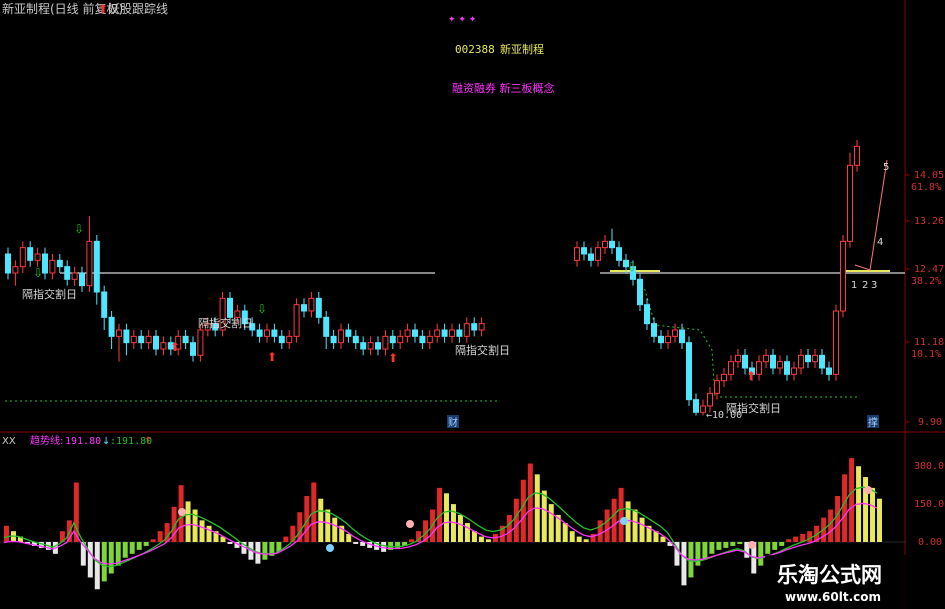  I want to click on low-price-label: ←10.00, so click(724, 415).